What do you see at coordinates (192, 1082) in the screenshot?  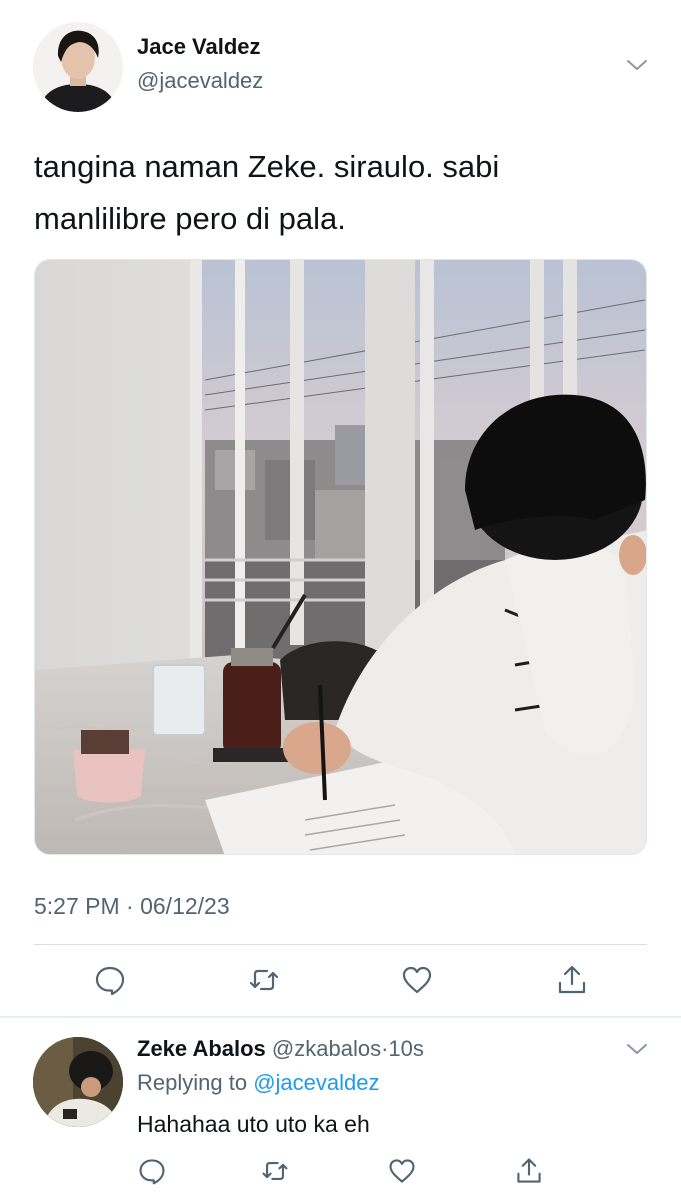 I see `replying-to-label: Replying to` at bounding box center [192, 1082].